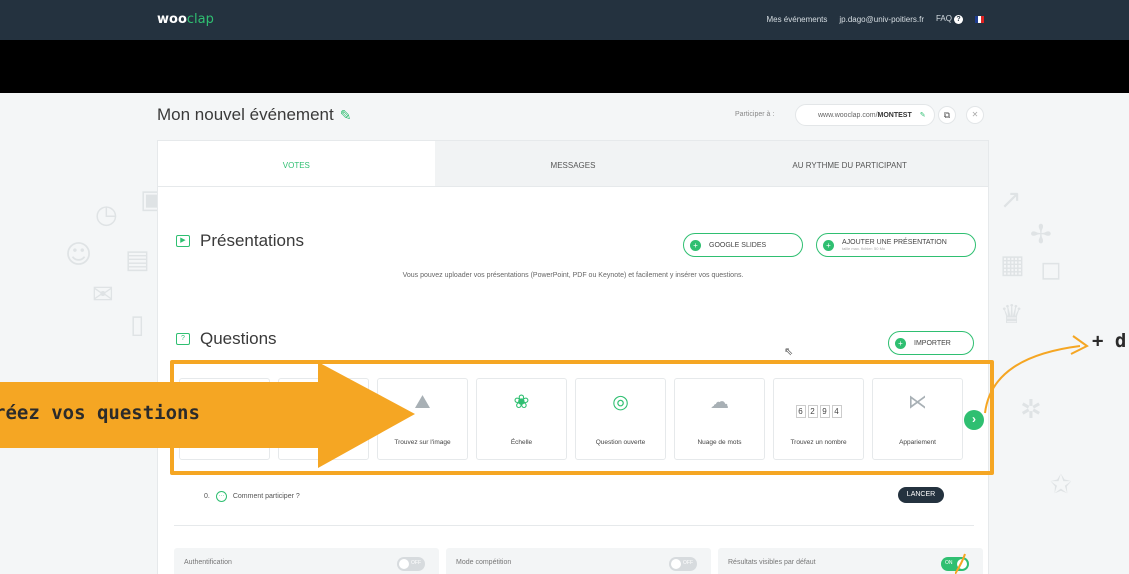 The width and height of the screenshot is (1129, 574). I want to click on trophy-doodle-icon: ♛, so click(1012, 315).